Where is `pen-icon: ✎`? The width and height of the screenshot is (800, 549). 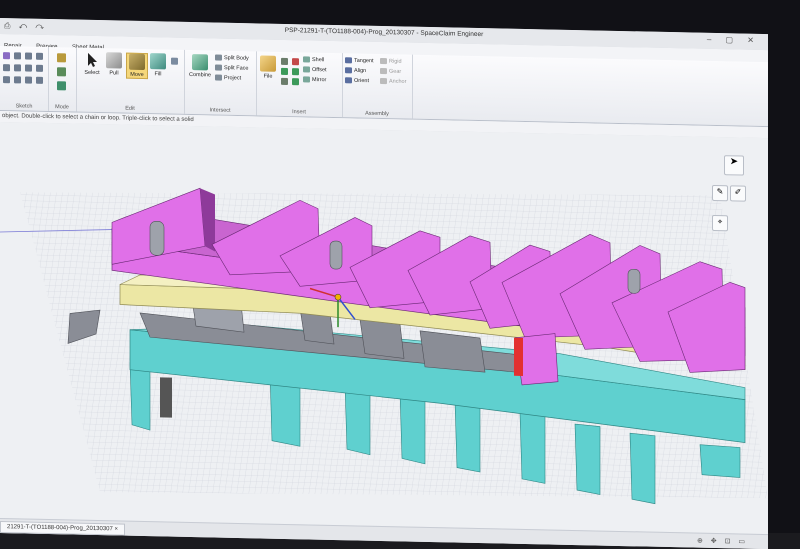 pen-icon: ✎ is located at coordinates (720, 192).